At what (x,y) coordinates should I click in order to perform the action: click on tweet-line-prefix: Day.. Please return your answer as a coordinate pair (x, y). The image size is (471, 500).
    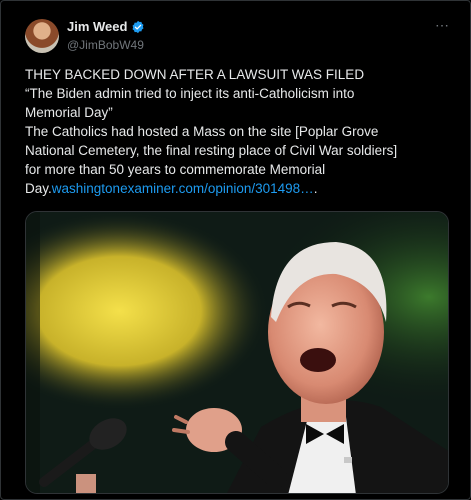
    Looking at the image, I should click on (38, 188).